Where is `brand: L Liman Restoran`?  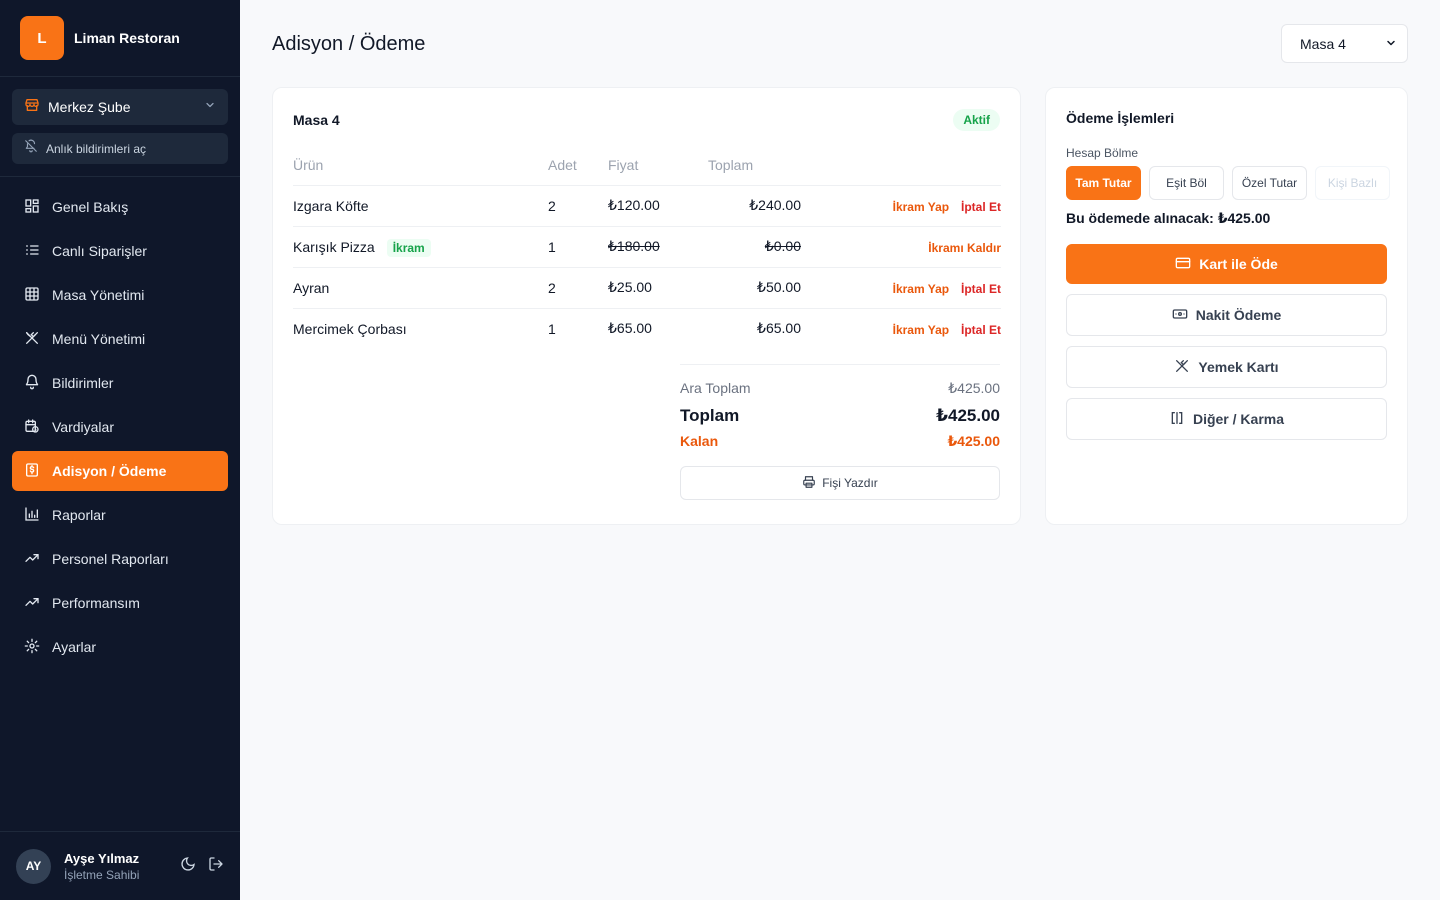
brand: L Liman Restoran is located at coordinates (120, 38).